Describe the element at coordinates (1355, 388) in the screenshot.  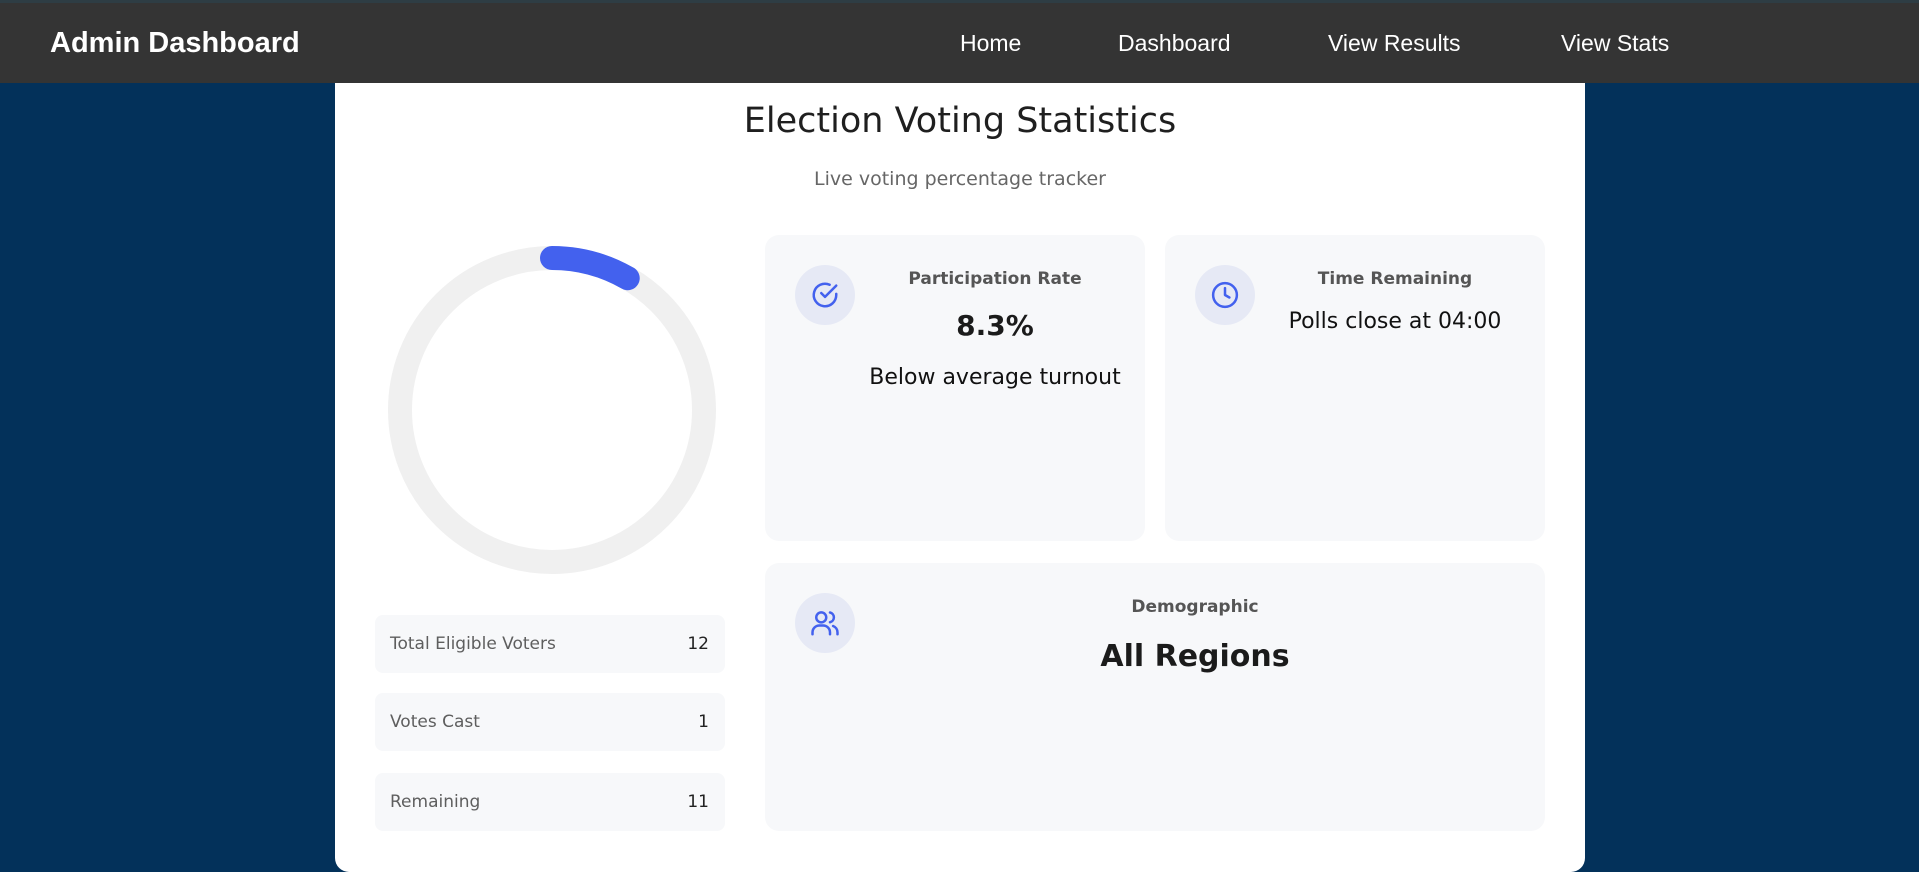
I see `time-remaining-card: Time Remaining Polls close at 04:00` at that location.